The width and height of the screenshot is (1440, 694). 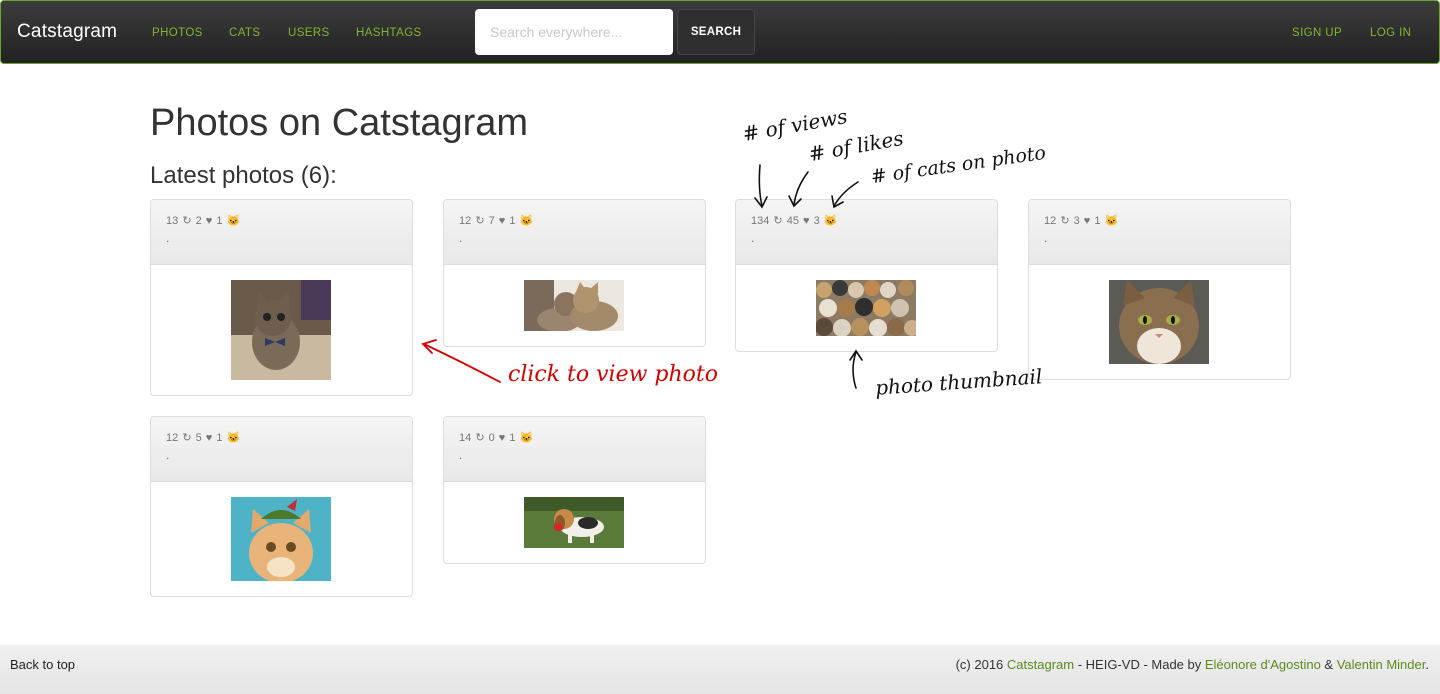 What do you see at coordinates (1076, 221) in the screenshot?
I see `likes-count: 3` at bounding box center [1076, 221].